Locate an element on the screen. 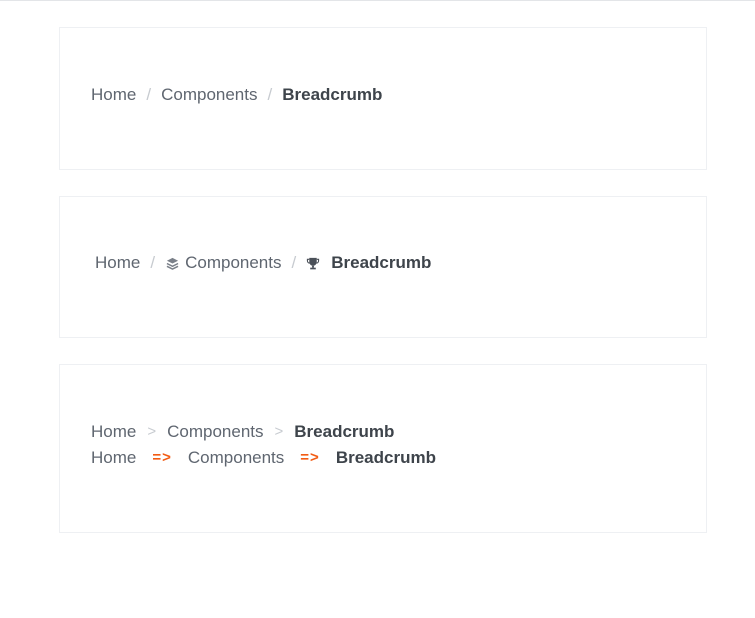 This screenshot has width=755, height=618. breadcrumb-arrow: Home => Components => Breadcrumb is located at coordinates (263, 458).